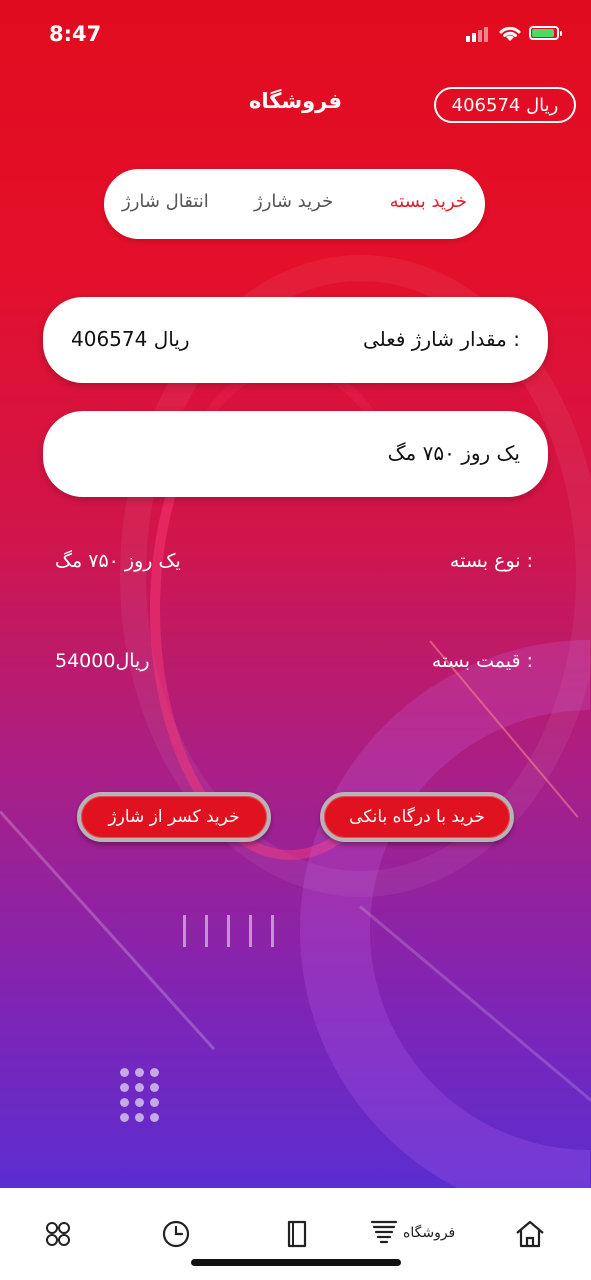 This screenshot has width=591, height=1280. I want to click on clock-icon, so click(176, 1234).